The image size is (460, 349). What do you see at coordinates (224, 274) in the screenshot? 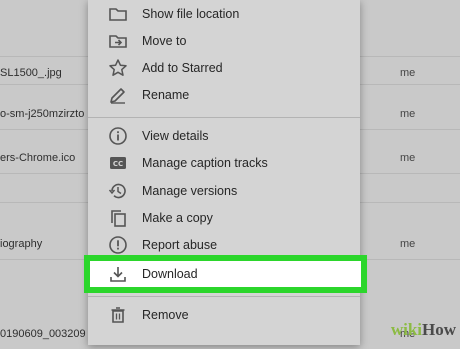
I see `menu-item-download: Download` at bounding box center [224, 274].